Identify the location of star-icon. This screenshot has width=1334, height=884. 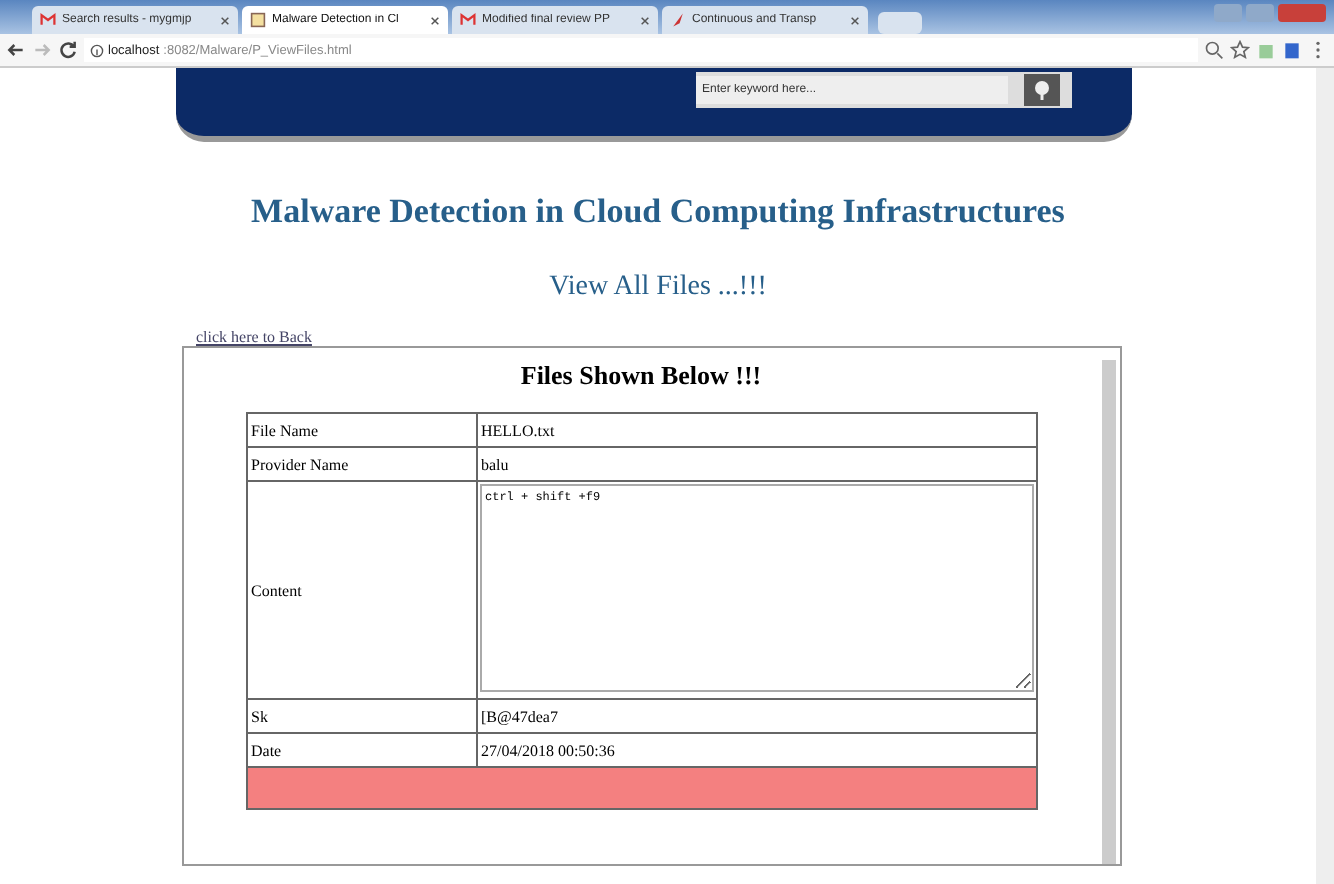
(1240, 50).